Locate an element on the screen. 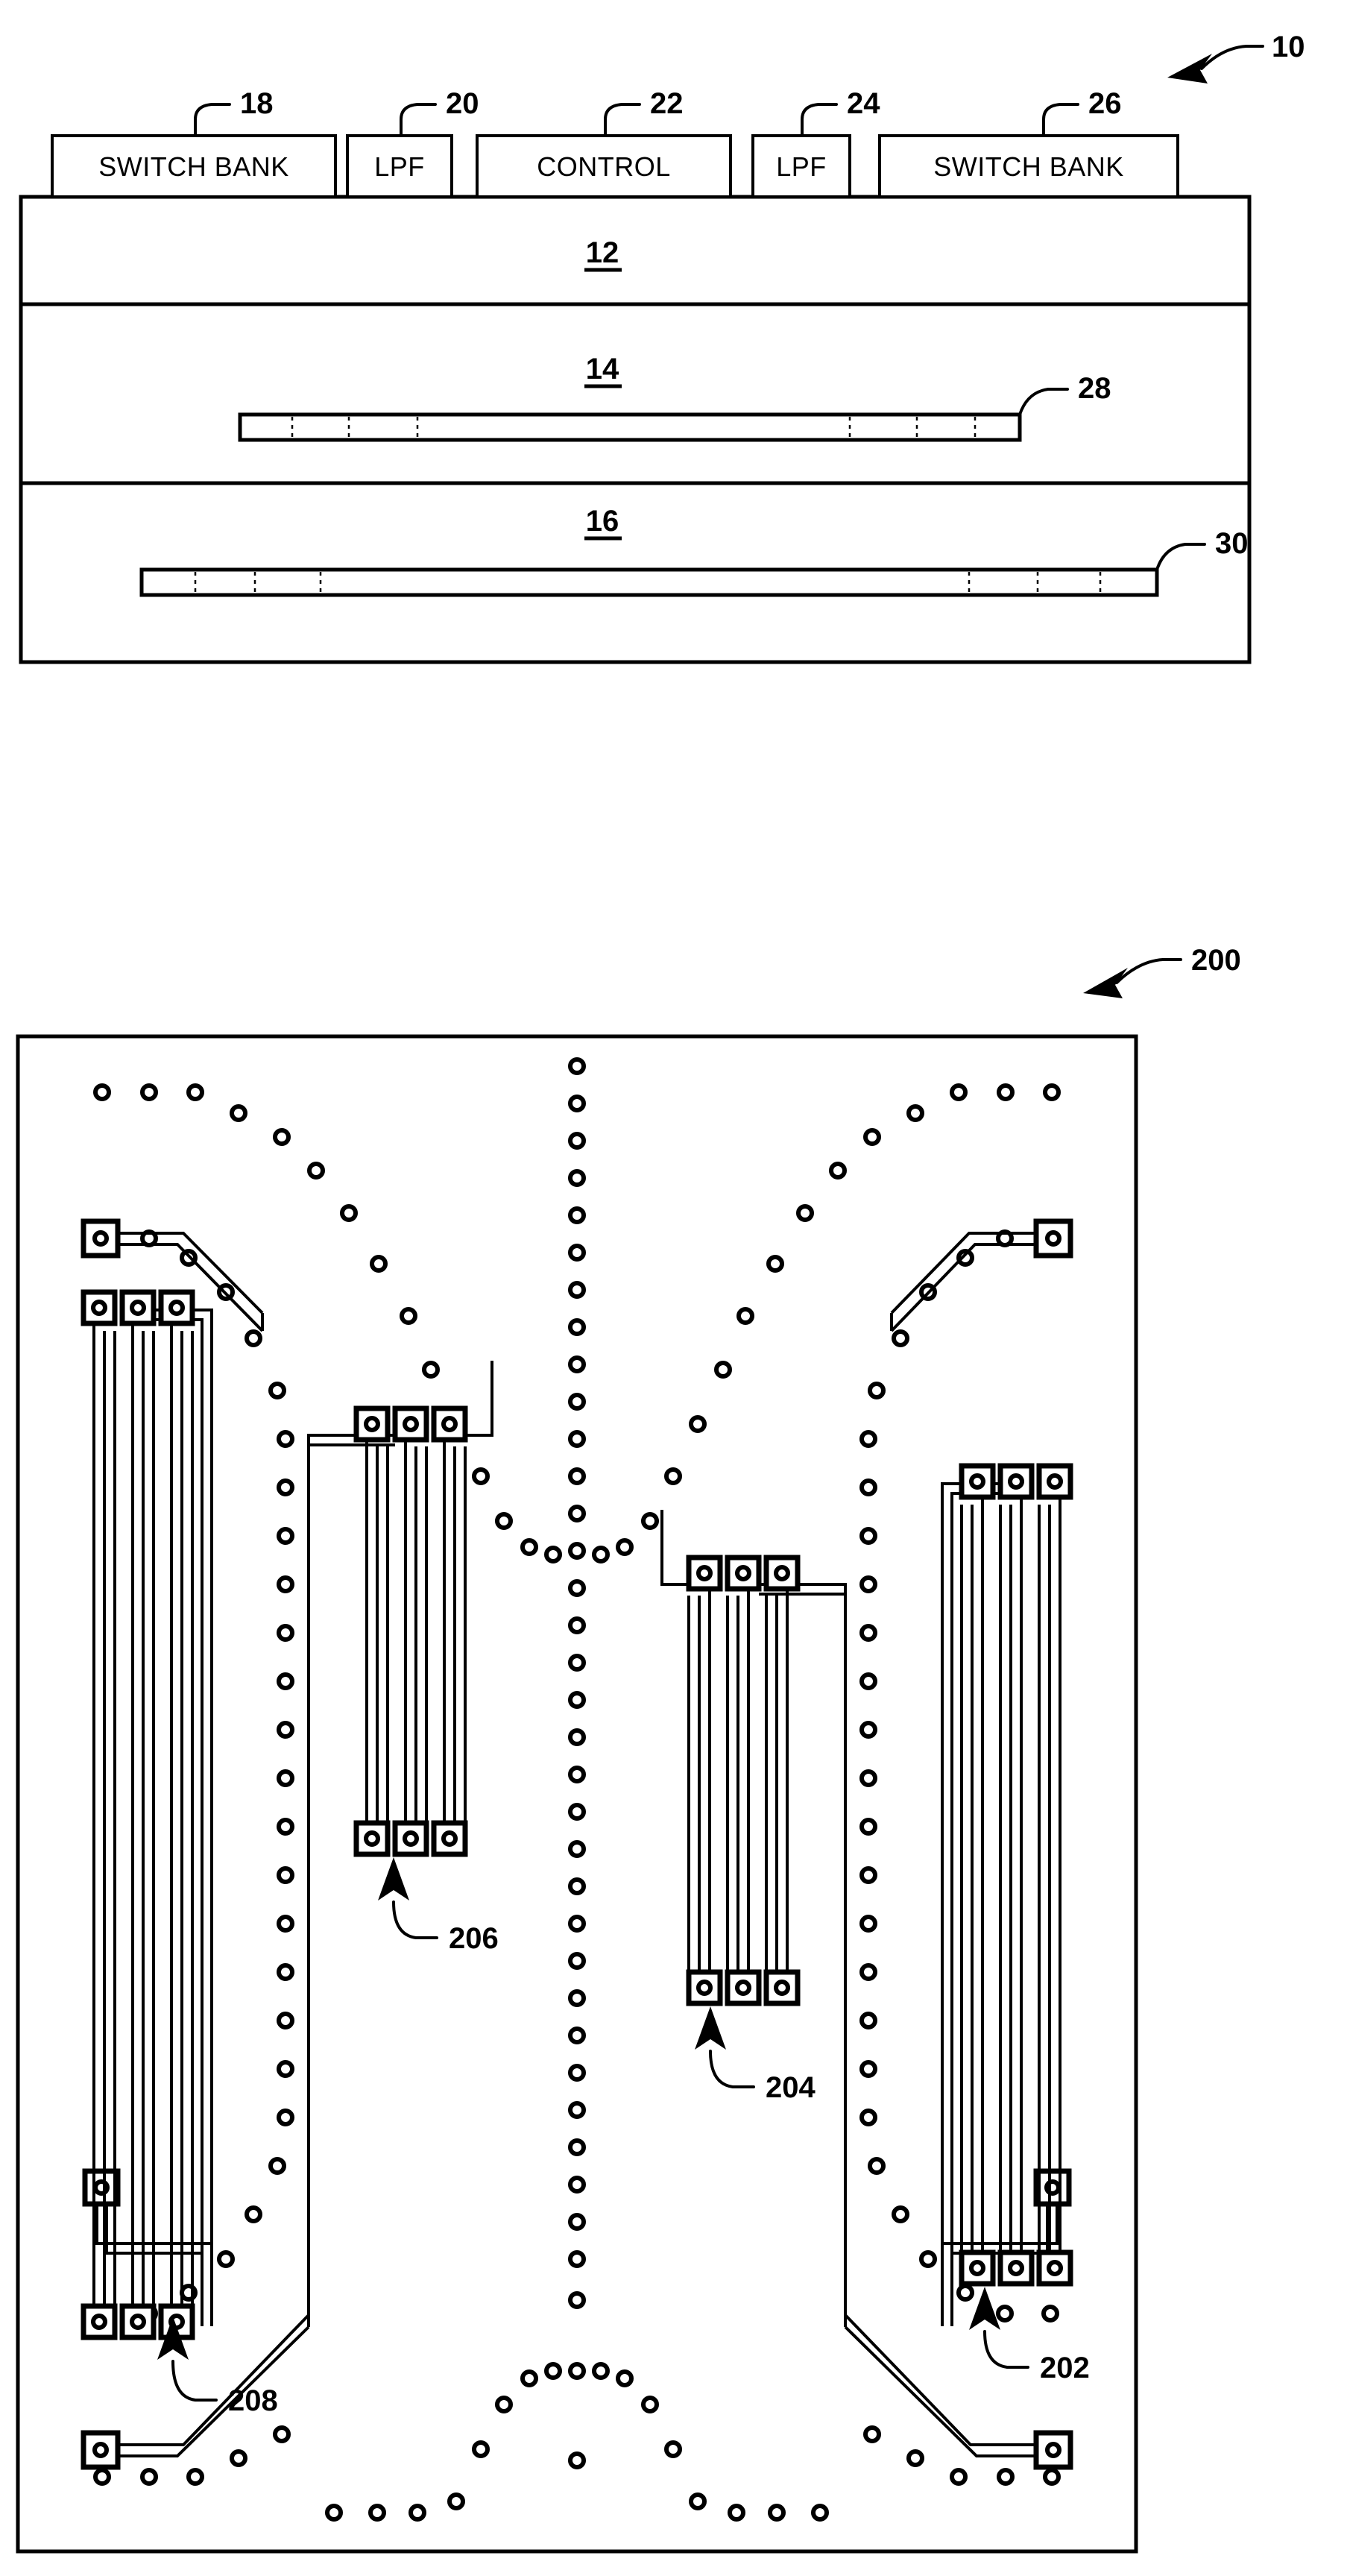 The height and width of the screenshot is (2576, 1347). pad-top-left is located at coordinates (101, 1238).